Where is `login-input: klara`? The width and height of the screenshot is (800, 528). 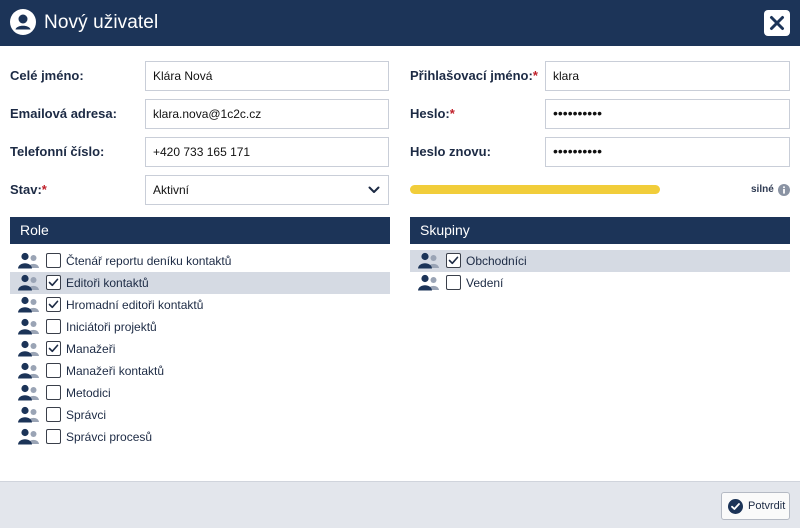
login-input: klara is located at coordinates (667, 76).